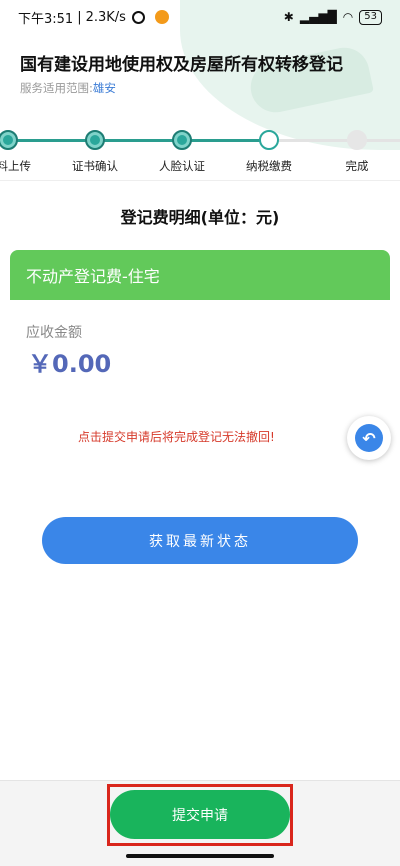  What do you see at coordinates (269, 140) in the screenshot?
I see `step-current-icon` at bounding box center [269, 140].